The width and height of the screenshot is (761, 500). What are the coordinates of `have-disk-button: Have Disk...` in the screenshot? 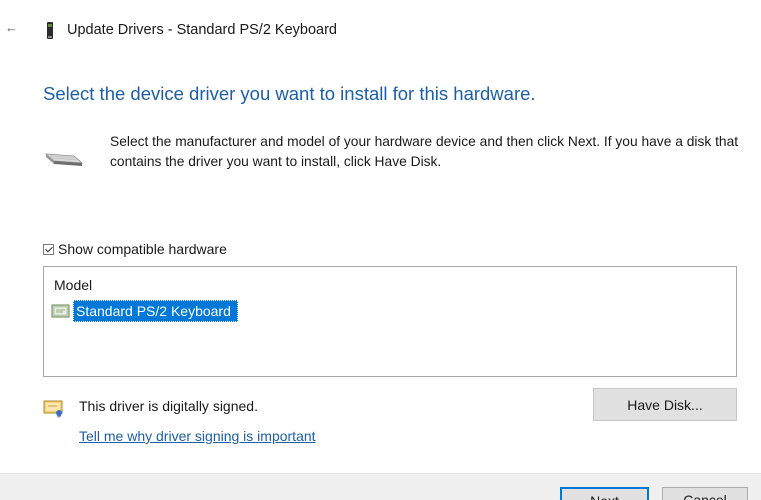 It's located at (665, 404).